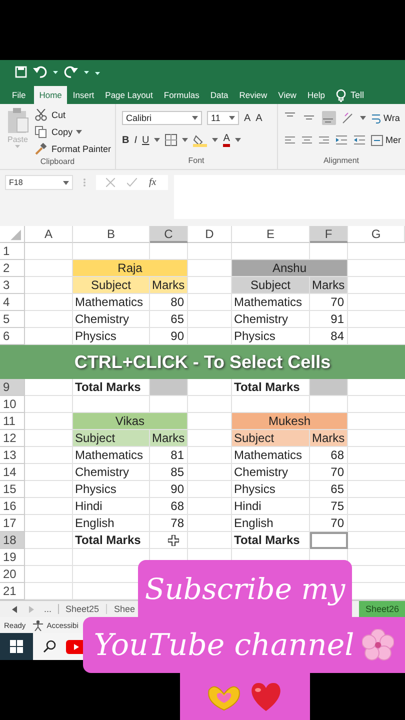  Describe the element at coordinates (266, 697) in the screenshot. I see `heart-icon` at that location.